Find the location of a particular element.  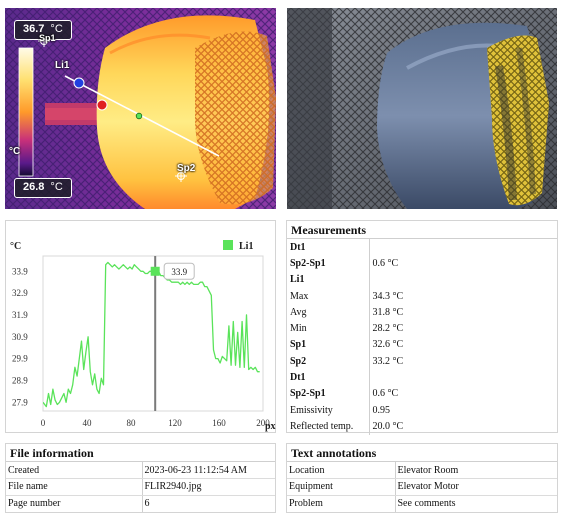

table-row: Created 2023-06-23 11:12:54 AM is located at coordinates (140, 470).